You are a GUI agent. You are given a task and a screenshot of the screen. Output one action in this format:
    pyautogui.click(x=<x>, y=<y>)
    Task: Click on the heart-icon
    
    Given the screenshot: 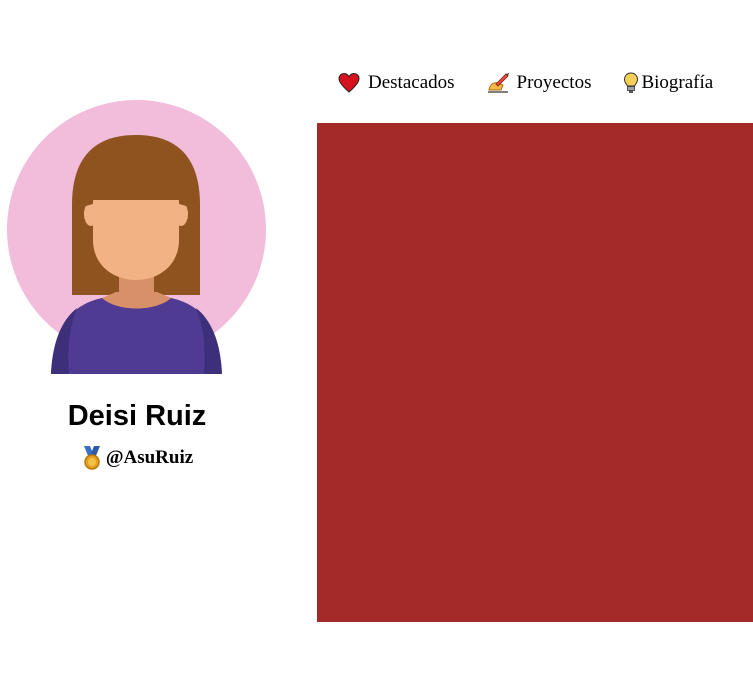 What is the action you would take?
    pyautogui.click(x=349, y=82)
    